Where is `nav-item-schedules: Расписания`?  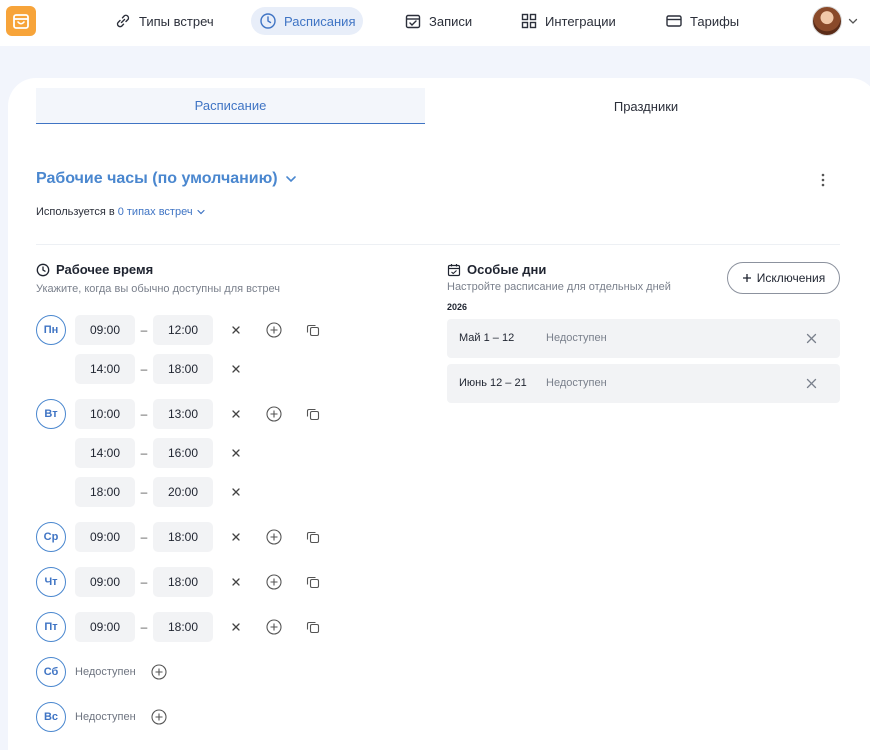 nav-item-schedules: Расписания is located at coordinates (307, 21).